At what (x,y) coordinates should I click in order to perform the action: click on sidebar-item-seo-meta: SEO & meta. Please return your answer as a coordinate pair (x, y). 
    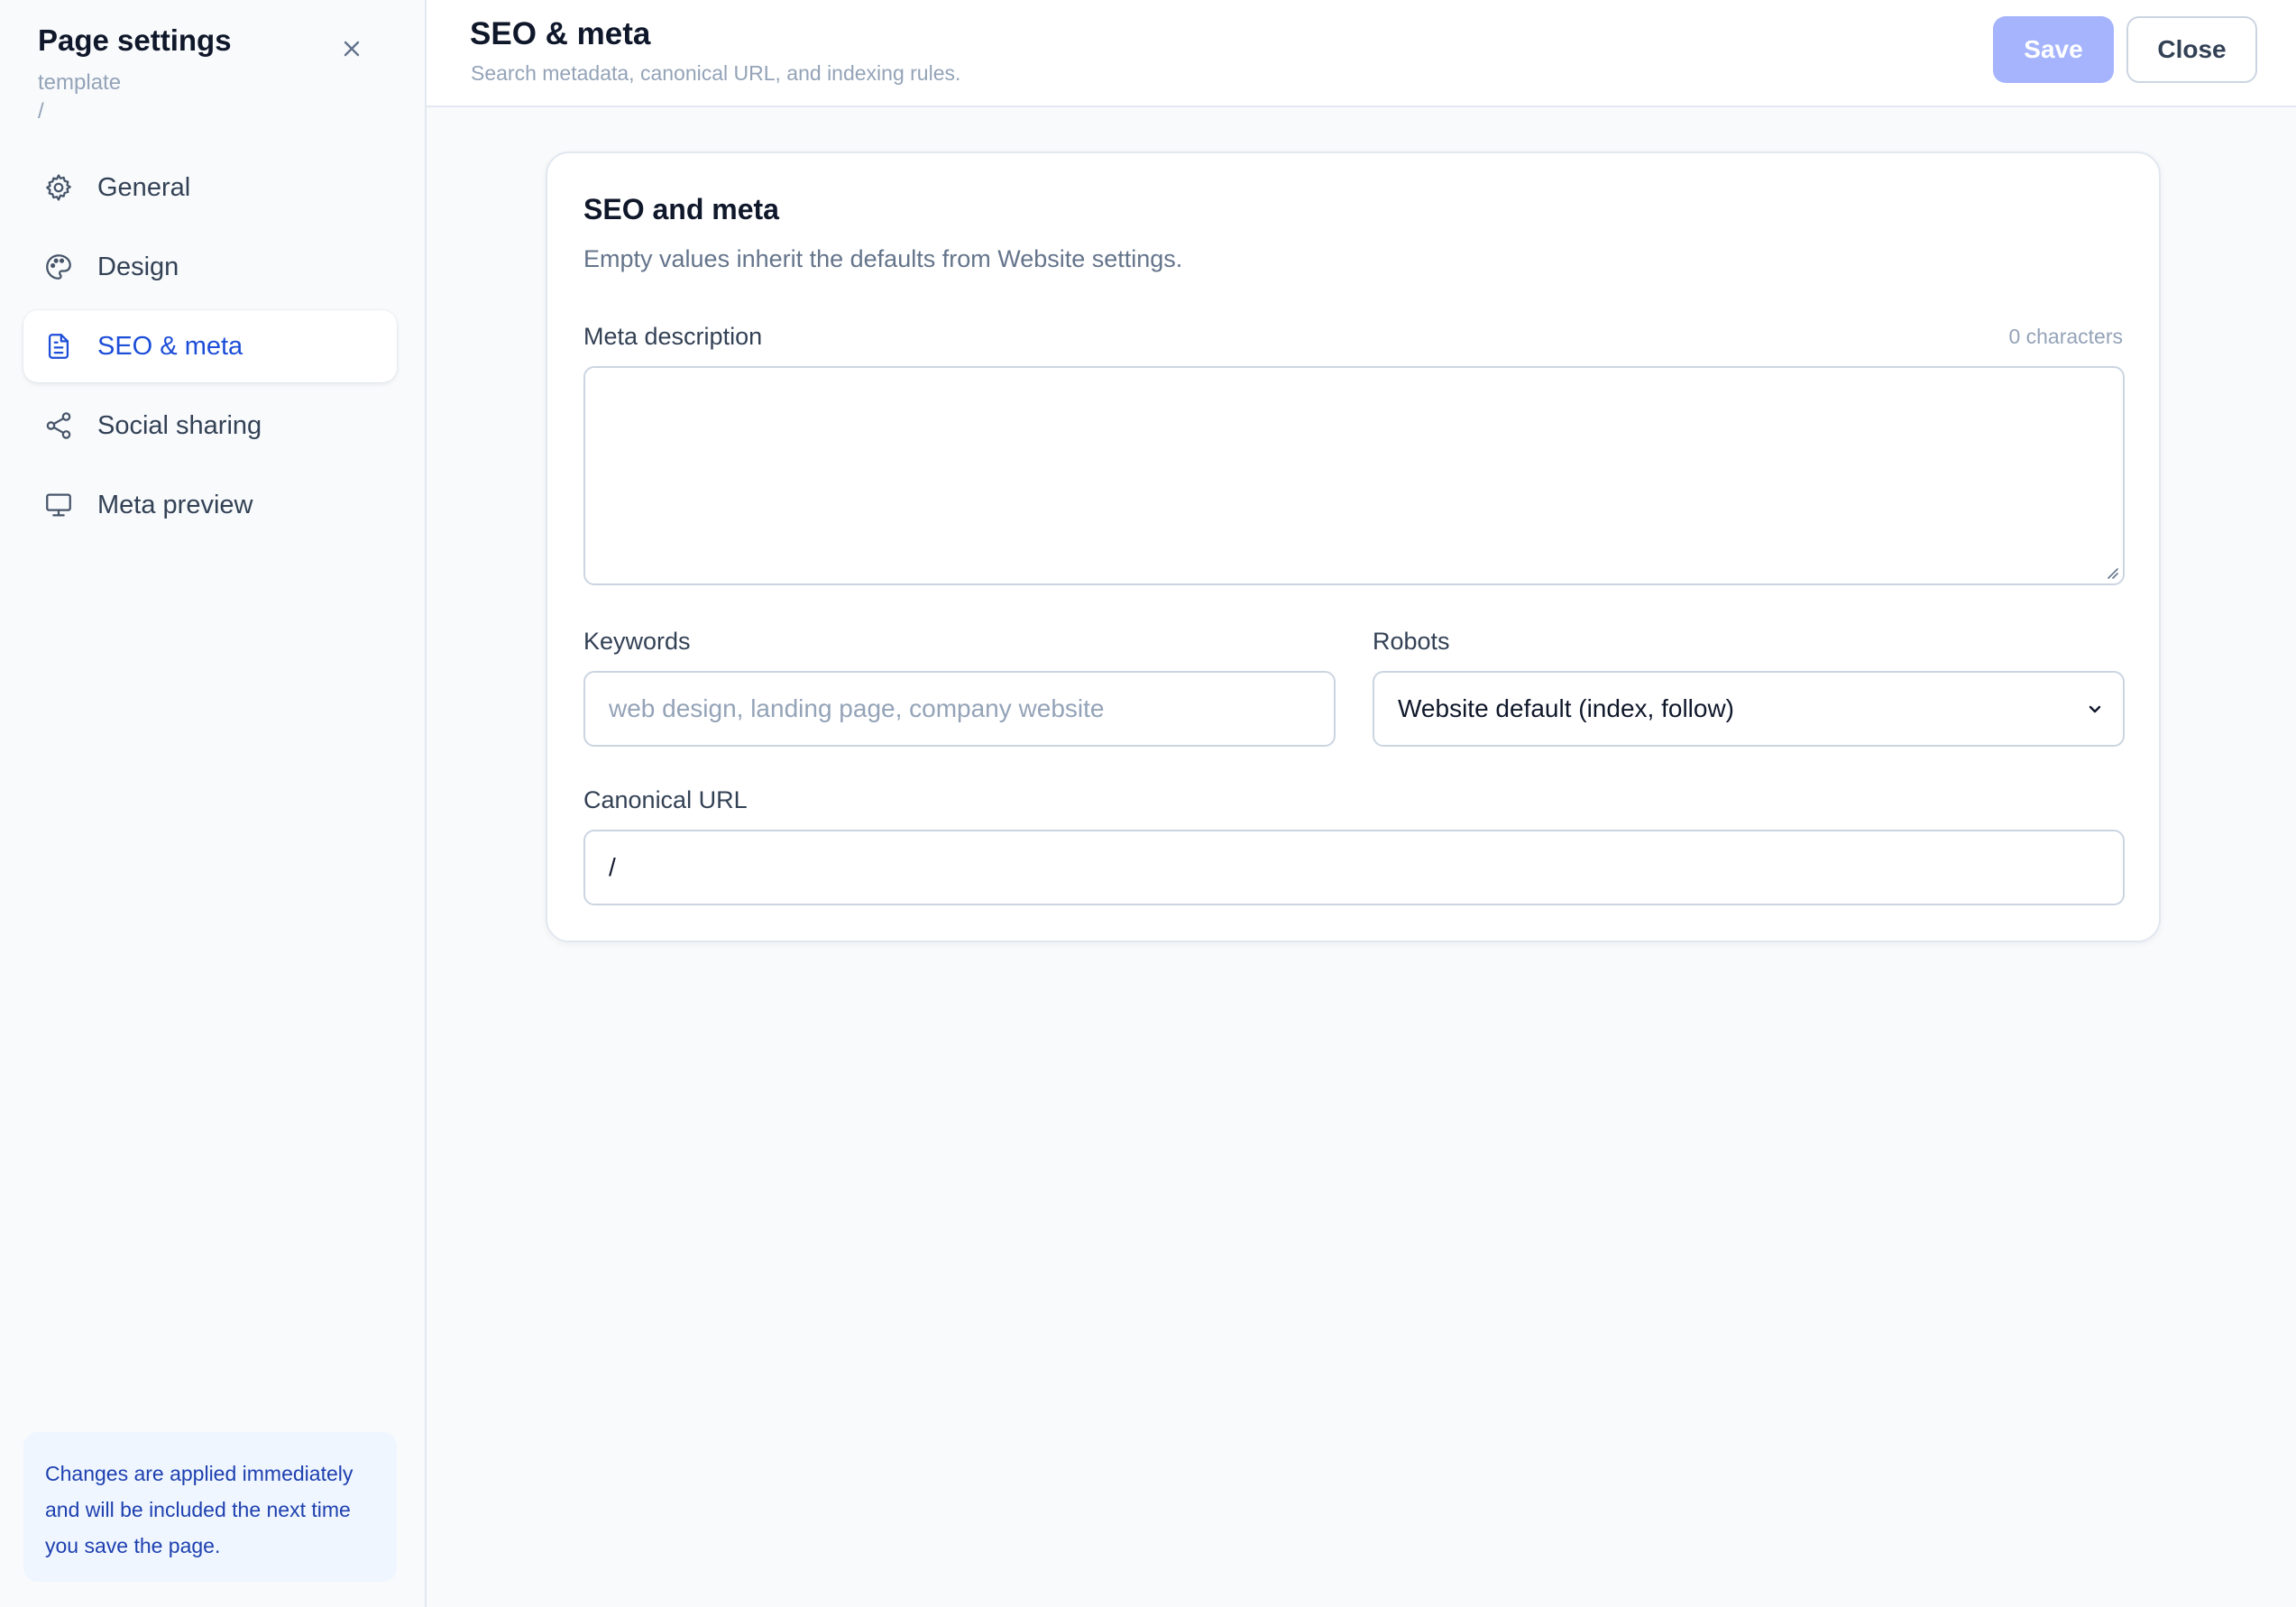
    Looking at the image, I should click on (210, 346).